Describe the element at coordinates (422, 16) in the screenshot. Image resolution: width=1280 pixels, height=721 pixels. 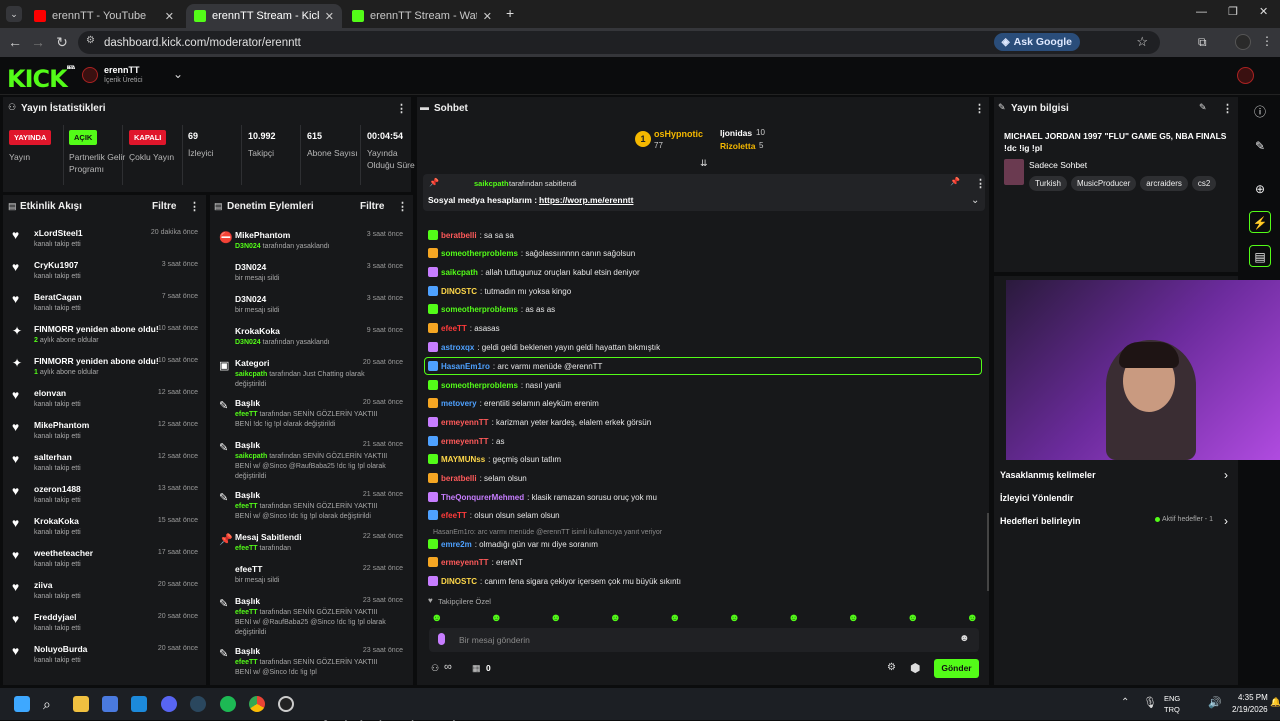
I see `tab-kick-watch: erennTT Stream - Watch Live o ✕` at that location.